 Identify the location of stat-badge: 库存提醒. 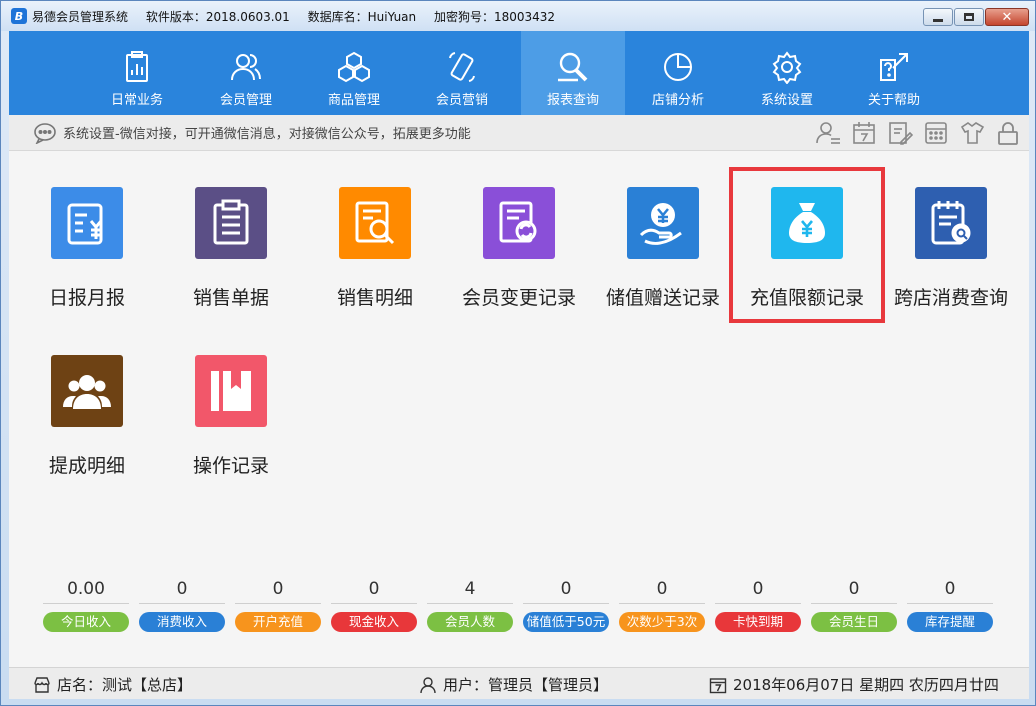
(950, 622).